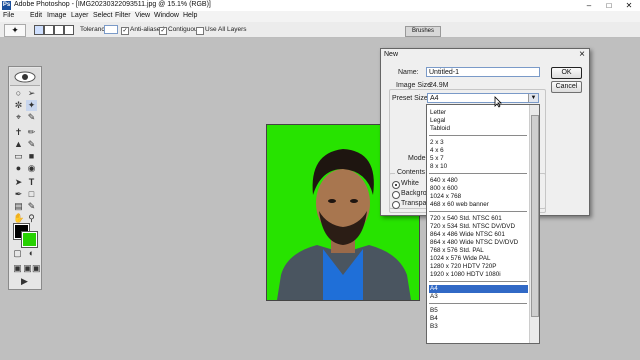 This screenshot has height=360, width=640. Describe the element at coordinates (582, 54) in the screenshot. I see `dialog-close-icon: ×` at that location.